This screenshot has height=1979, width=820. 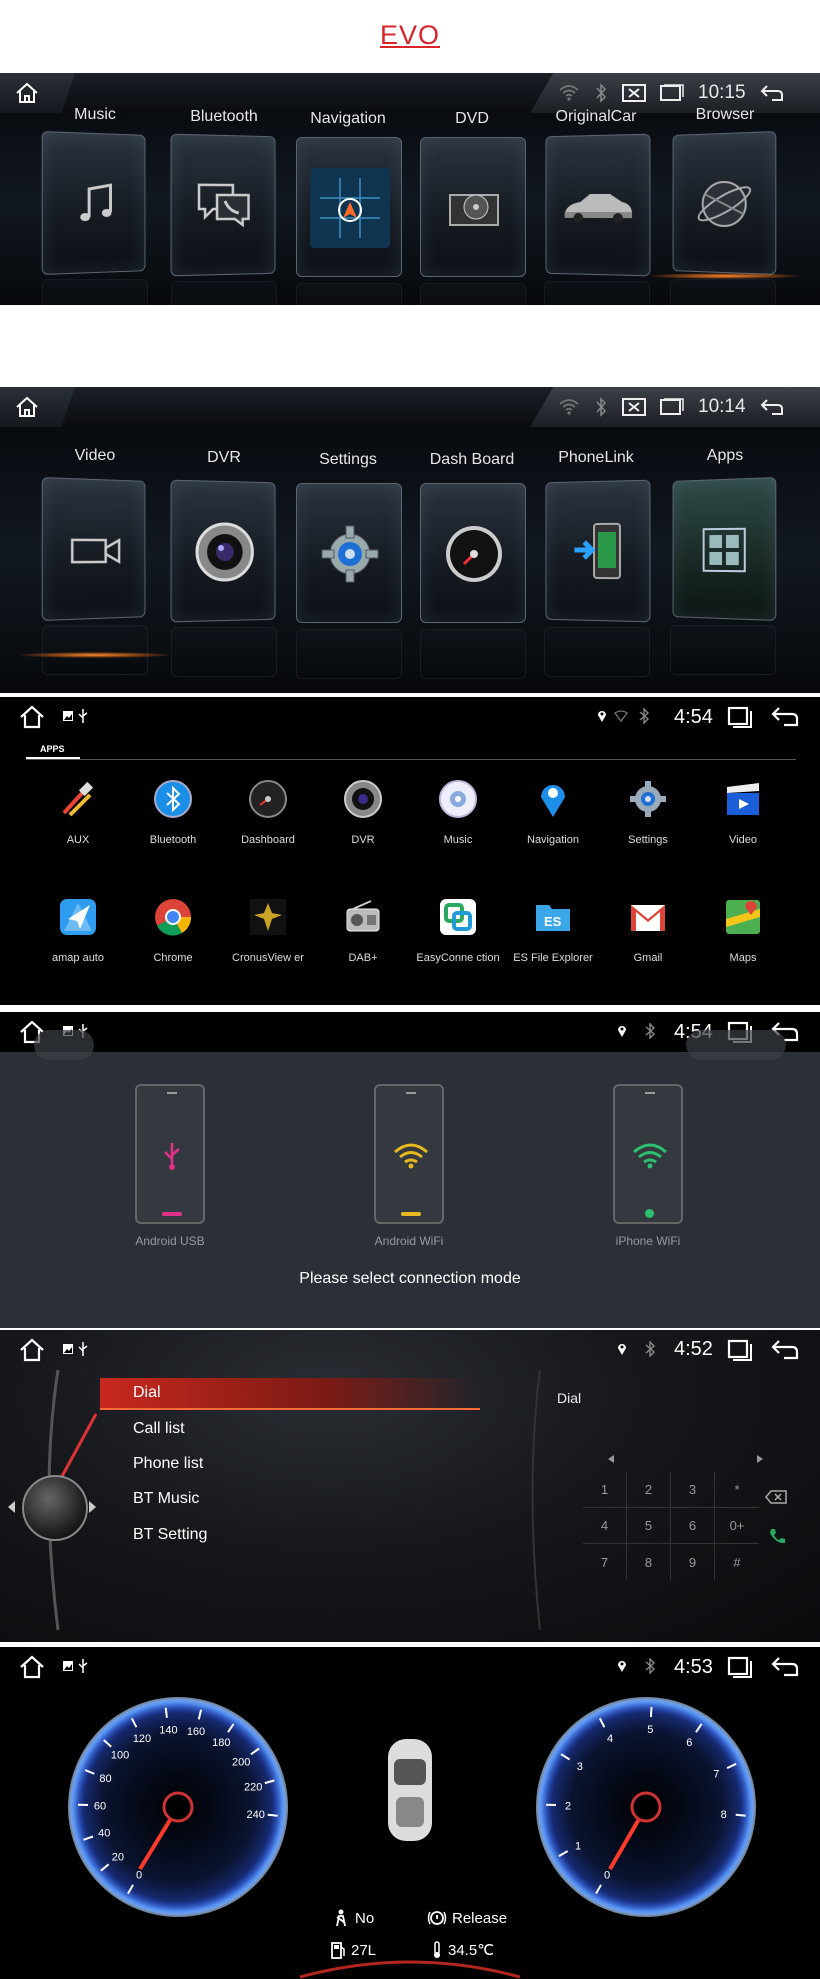 What do you see at coordinates (52, 749) in the screenshot?
I see `tab-apps: APPS` at bounding box center [52, 749].